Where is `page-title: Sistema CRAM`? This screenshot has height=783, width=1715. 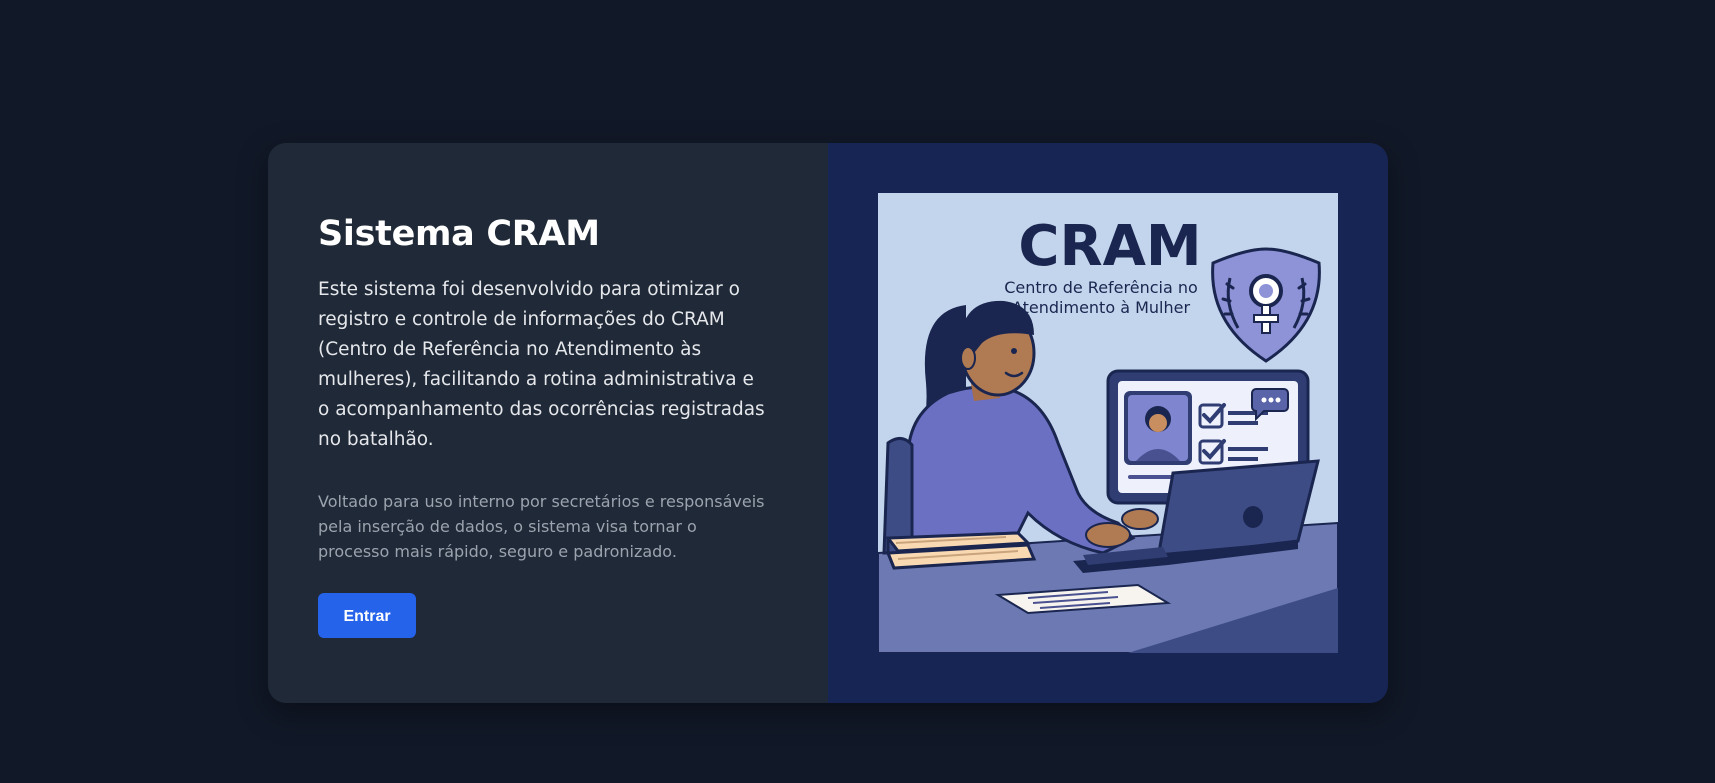 page-title: Sistema CRAM is located at coordinates (459, 234).